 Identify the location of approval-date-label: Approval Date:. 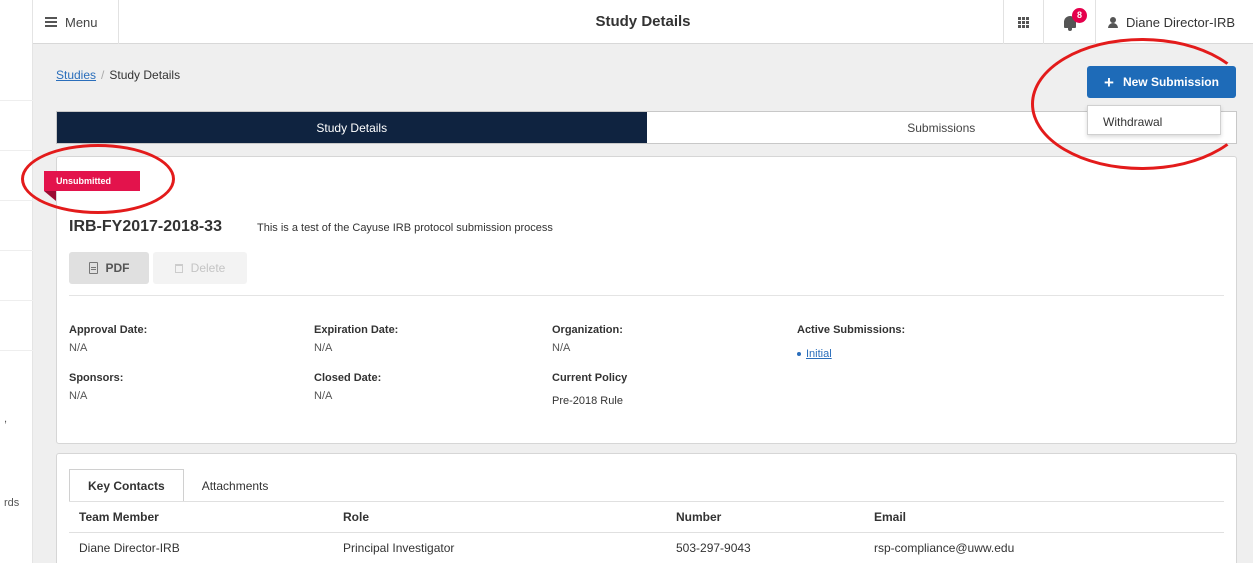
(108, 330).